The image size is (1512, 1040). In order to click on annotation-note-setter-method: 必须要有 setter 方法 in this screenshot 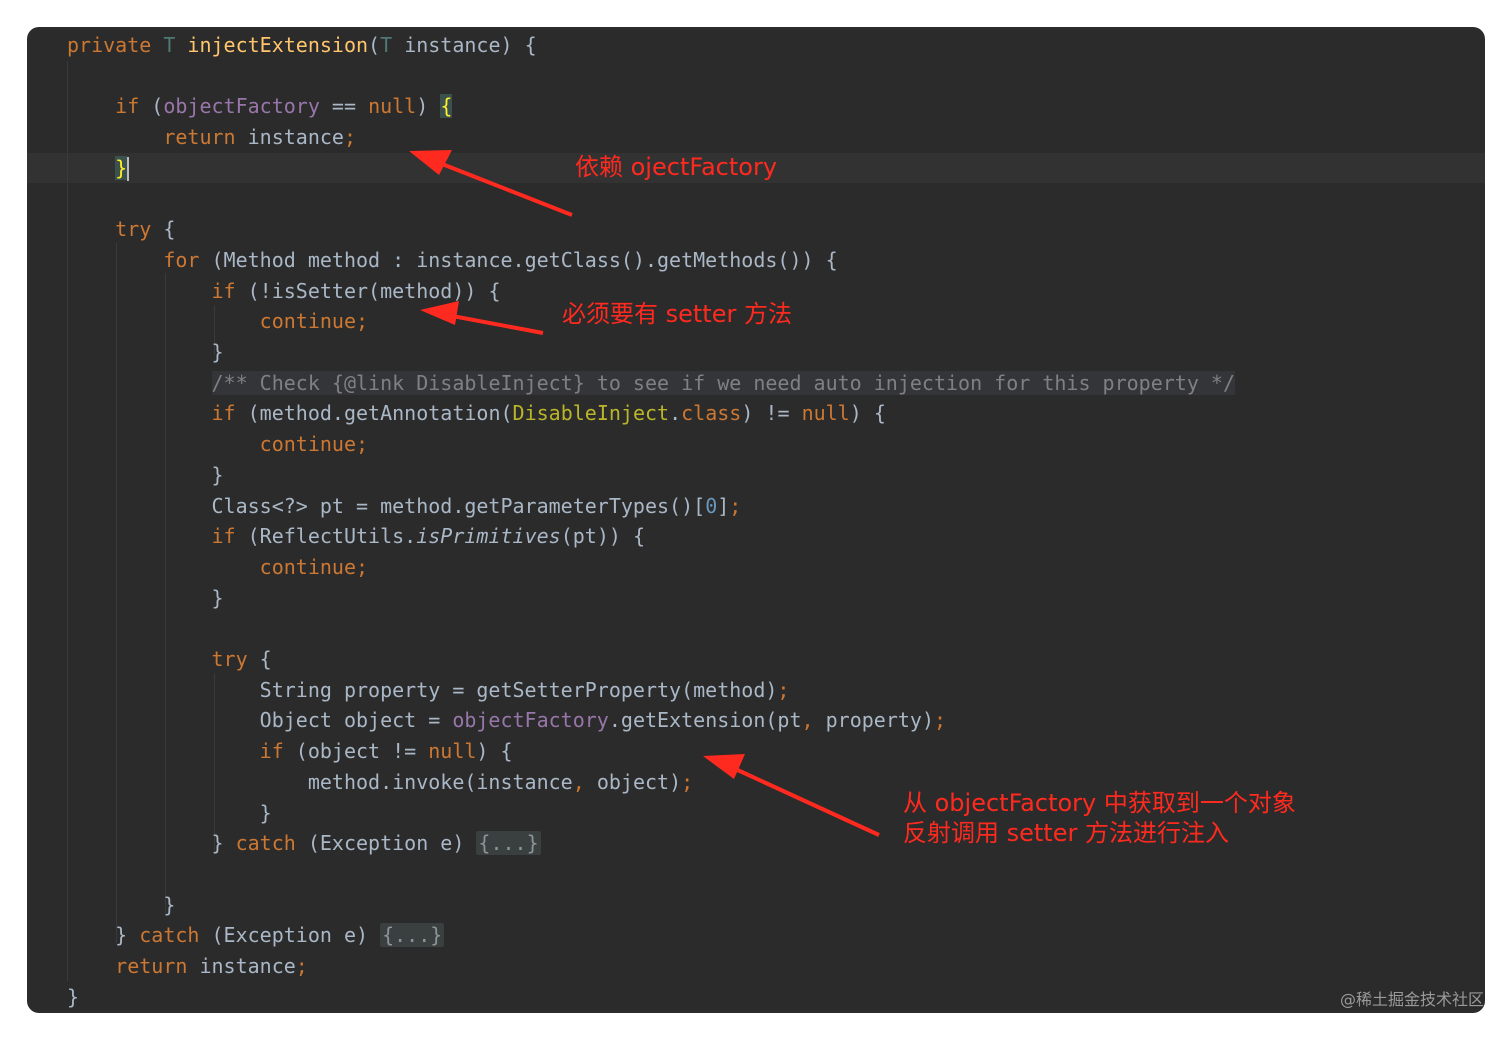, I will do `click(677, 314)`.